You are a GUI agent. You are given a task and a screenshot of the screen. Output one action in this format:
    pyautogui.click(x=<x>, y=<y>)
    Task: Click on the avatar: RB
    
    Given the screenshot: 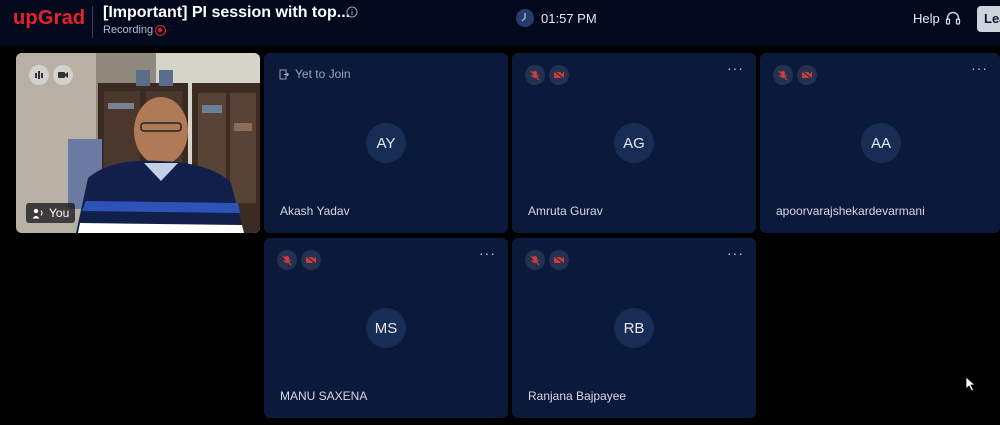 What is the action you would take?
    pyautogui.click(x=634, y=328)
    